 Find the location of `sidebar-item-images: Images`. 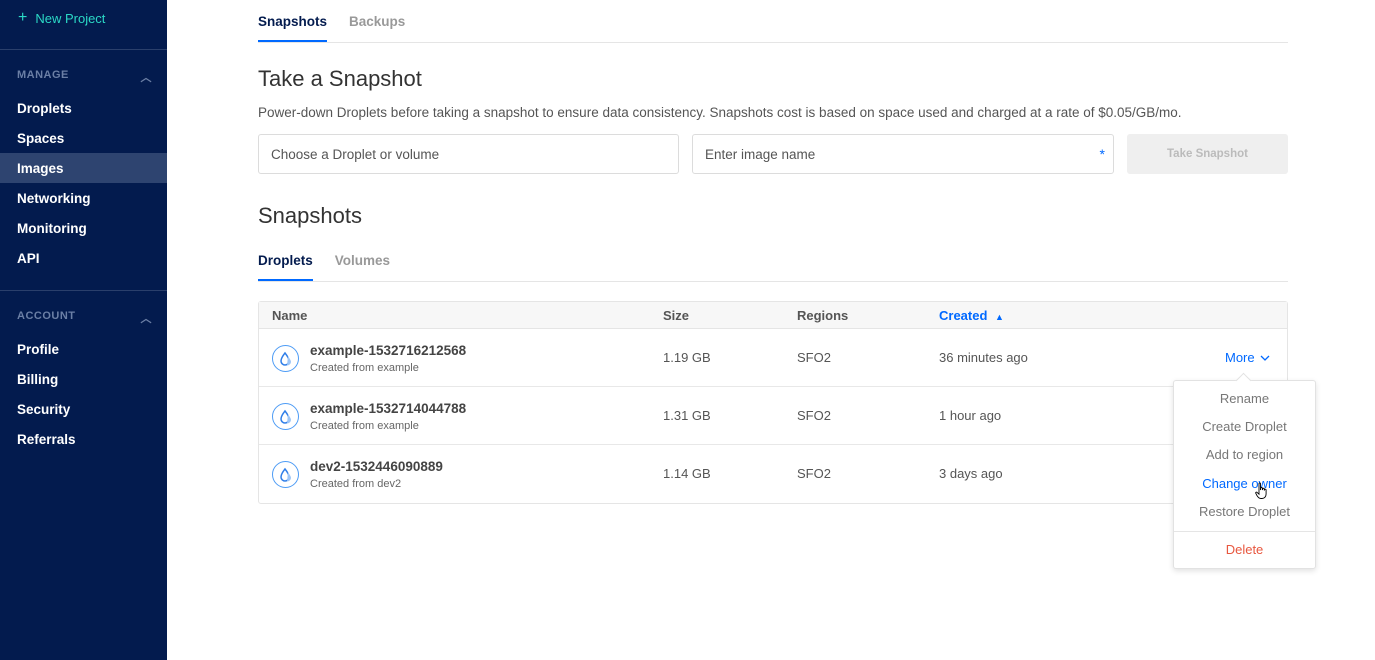

sidebar-item-images: Images is located at coordinates (83, 168).